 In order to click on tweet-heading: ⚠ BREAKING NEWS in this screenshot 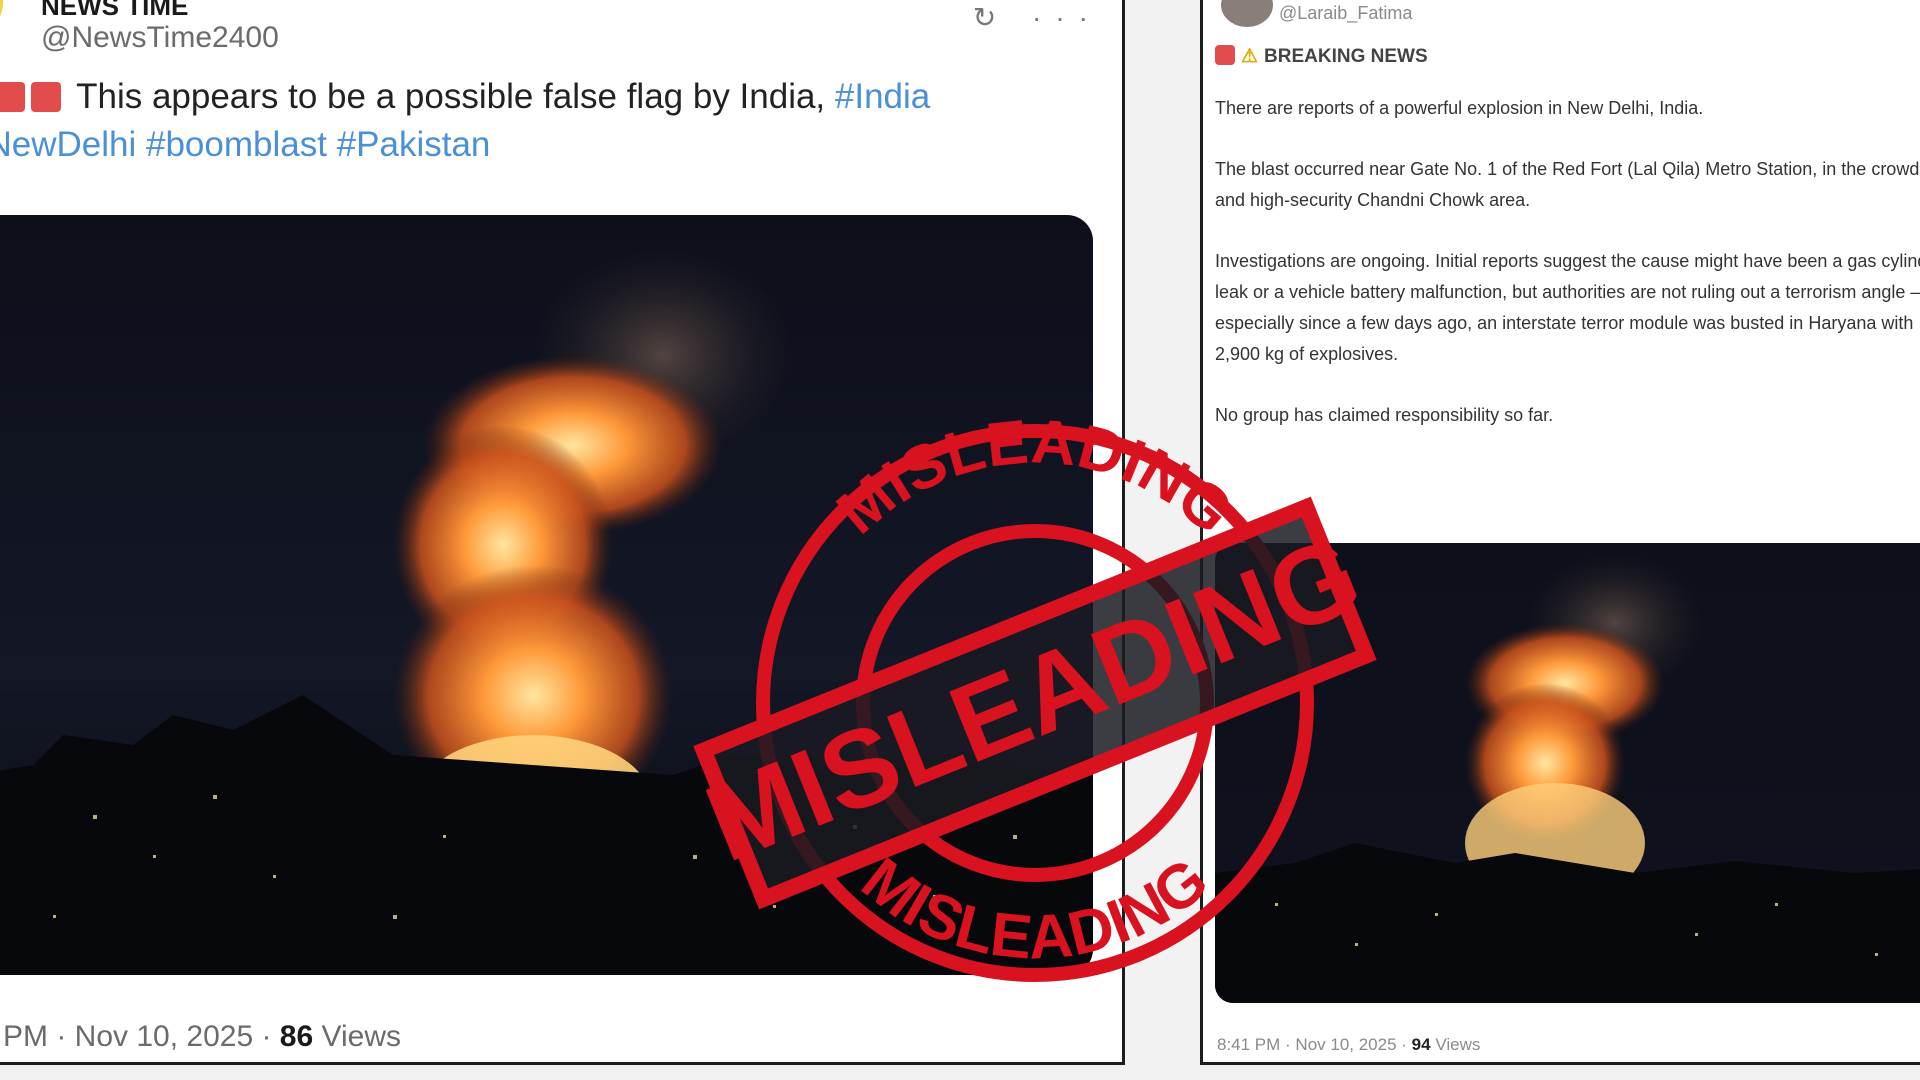, I will do `click(1321, 56)`.